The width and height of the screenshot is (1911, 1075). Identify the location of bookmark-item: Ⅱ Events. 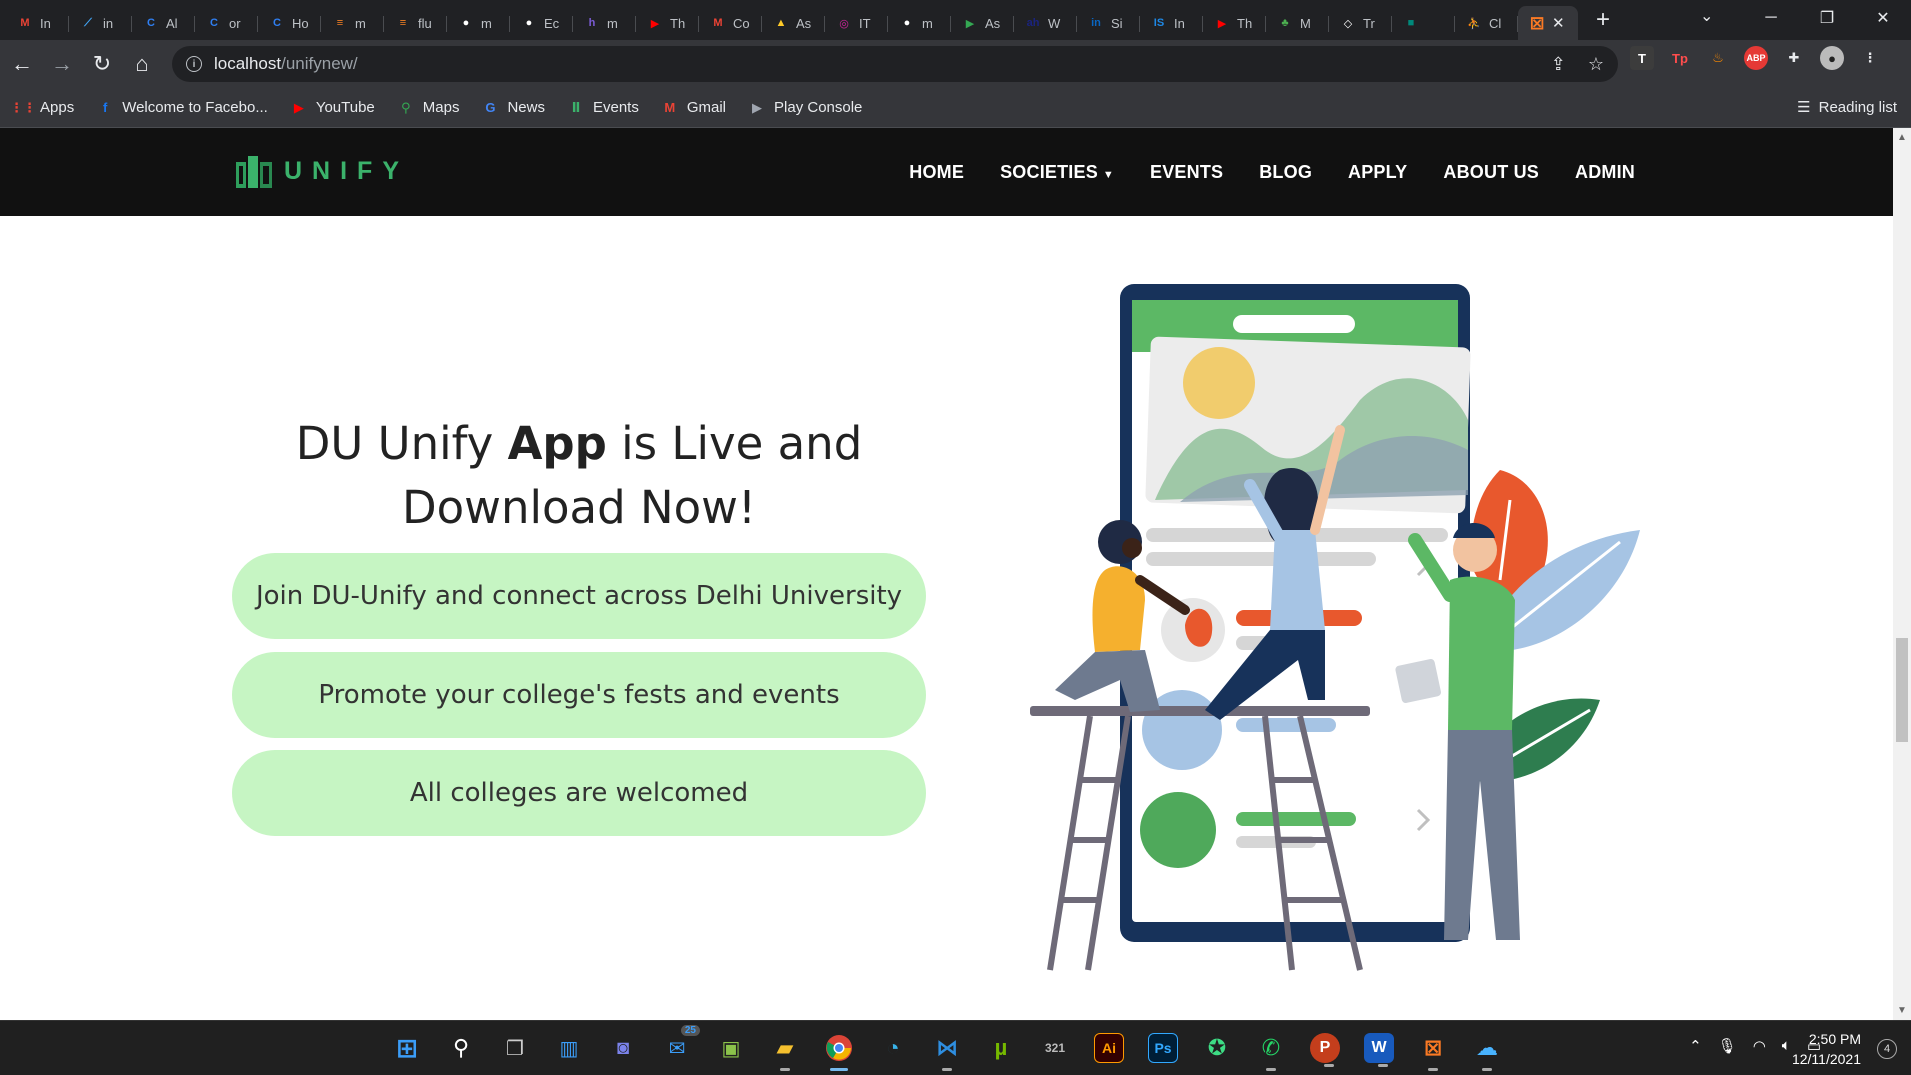
(603, 108).